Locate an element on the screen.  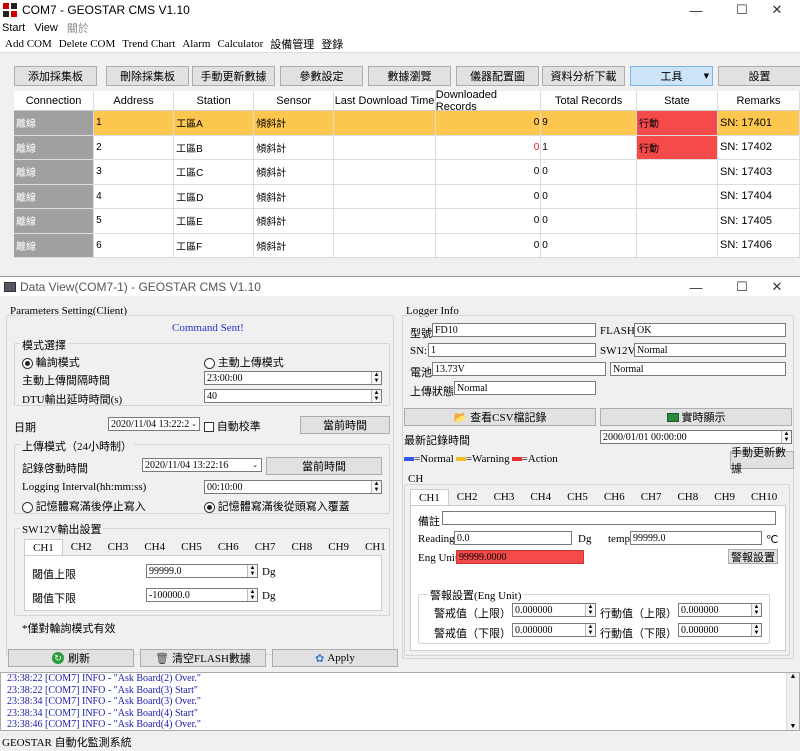
table-row: 離線 4 工區D 傾斜計 0 0 SN: 17404 is located at coordinates (407, 196).